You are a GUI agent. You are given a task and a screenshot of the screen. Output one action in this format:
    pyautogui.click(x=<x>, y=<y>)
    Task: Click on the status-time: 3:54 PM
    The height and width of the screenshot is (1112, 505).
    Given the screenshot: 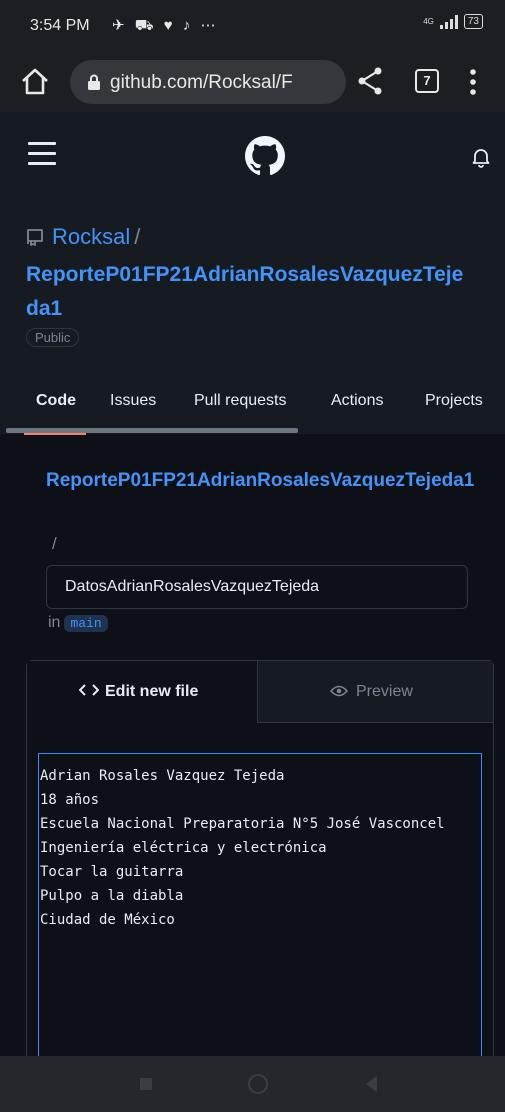 What is the action you would take?
    pyautogui.click(x=60, y=25)
    